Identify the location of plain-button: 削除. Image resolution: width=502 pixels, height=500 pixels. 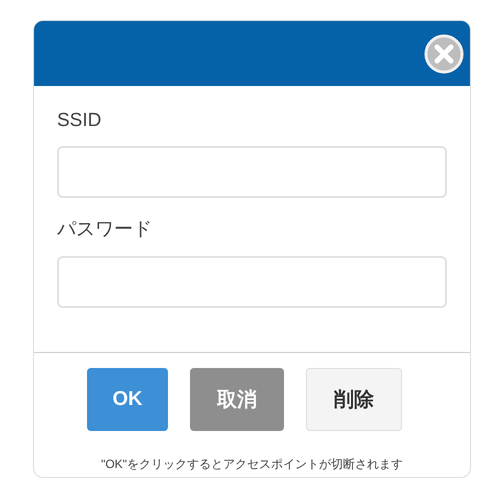
(354, 399).